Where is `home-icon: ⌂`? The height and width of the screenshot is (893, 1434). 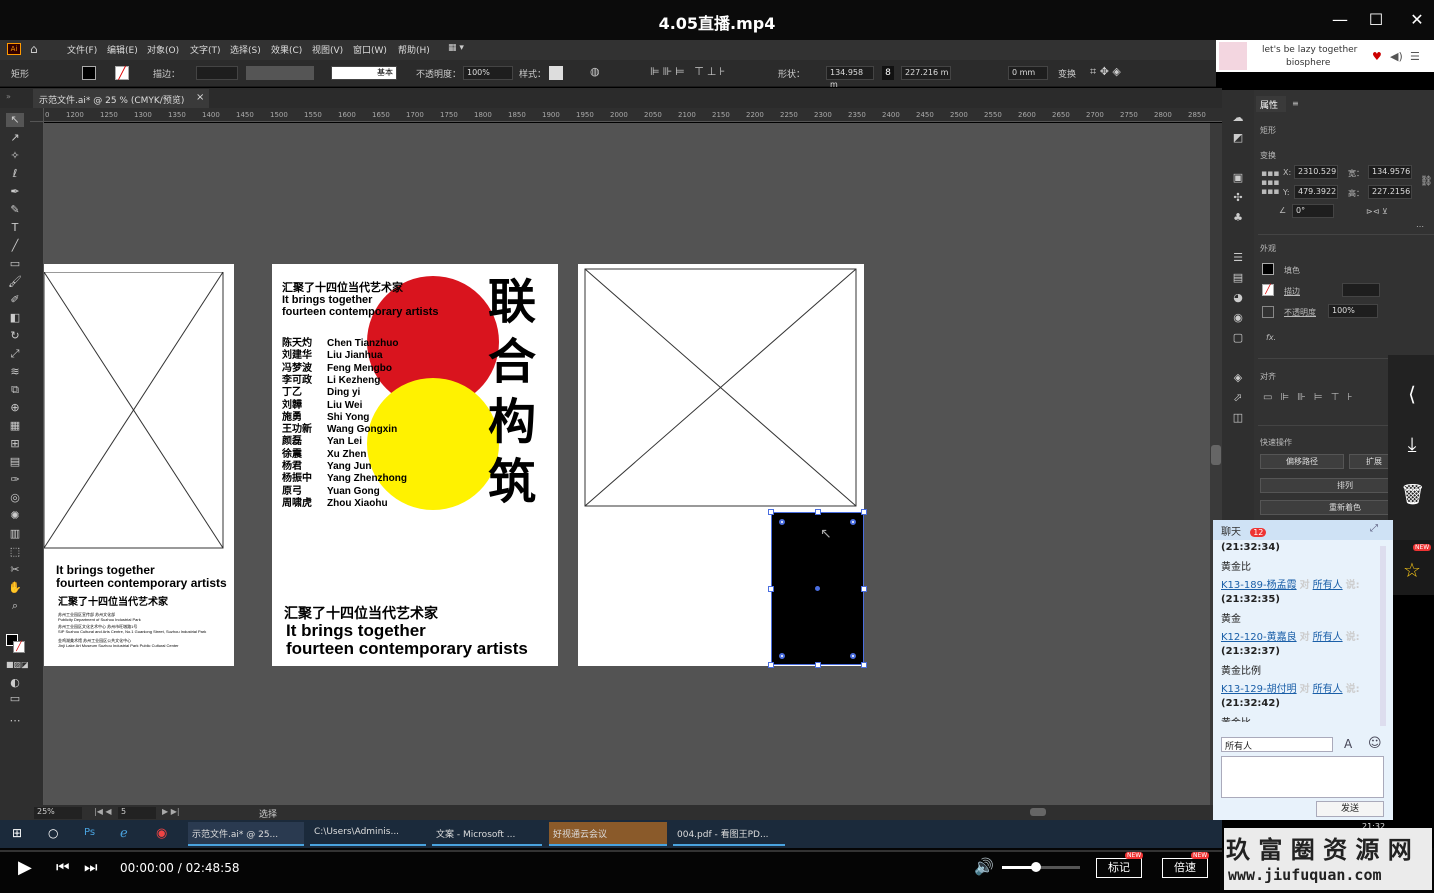 home-icon: ⌂ is located at coordinates (34, 49).